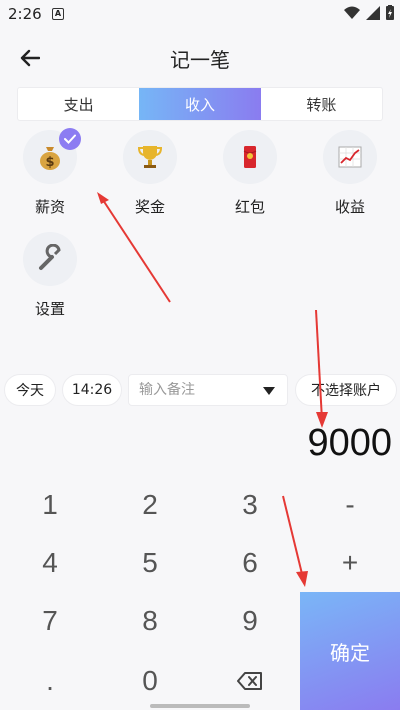 The width and height of the screenshot is (400, 710). What do you see at coordinates (70, 139) in the screenshot?
I see `selected-check-icon` at bounding box center [70, 139].